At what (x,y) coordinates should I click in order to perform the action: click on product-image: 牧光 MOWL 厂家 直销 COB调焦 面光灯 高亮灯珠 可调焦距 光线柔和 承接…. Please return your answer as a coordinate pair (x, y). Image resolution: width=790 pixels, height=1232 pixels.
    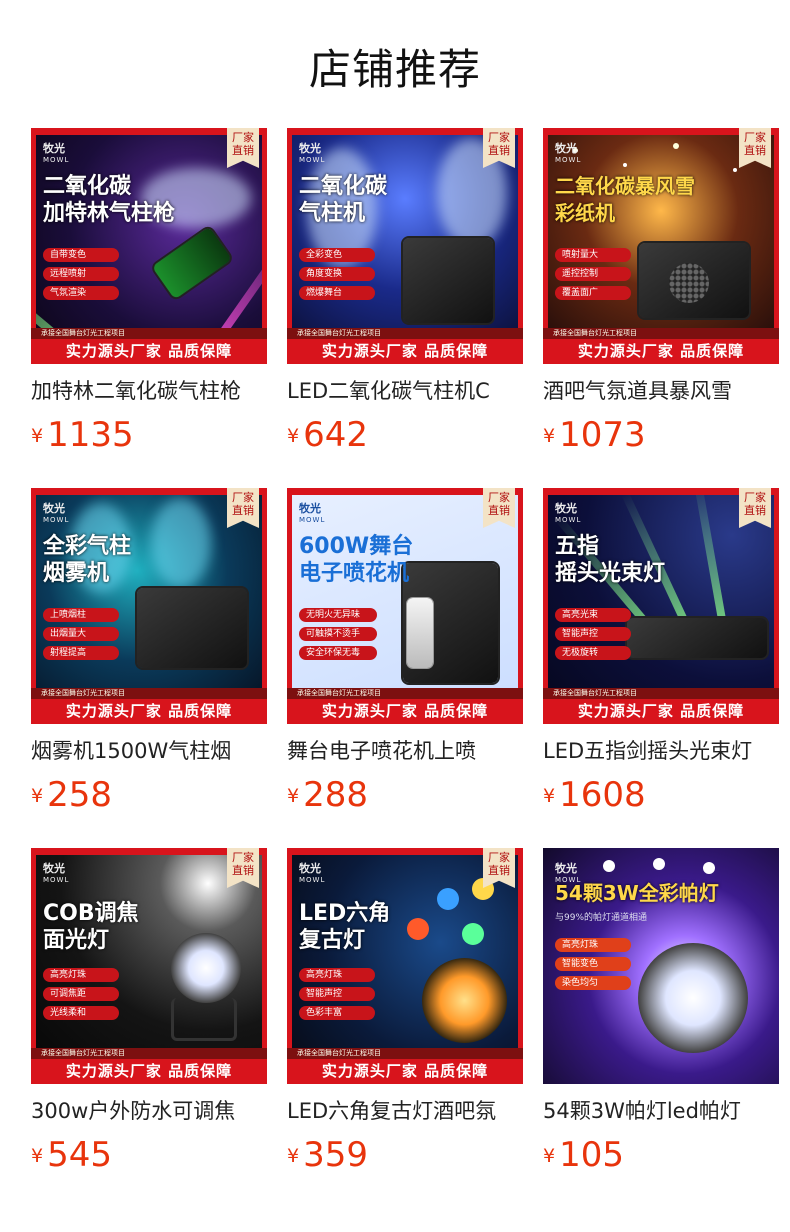
    Looking at the image, I should click on (149, 966).